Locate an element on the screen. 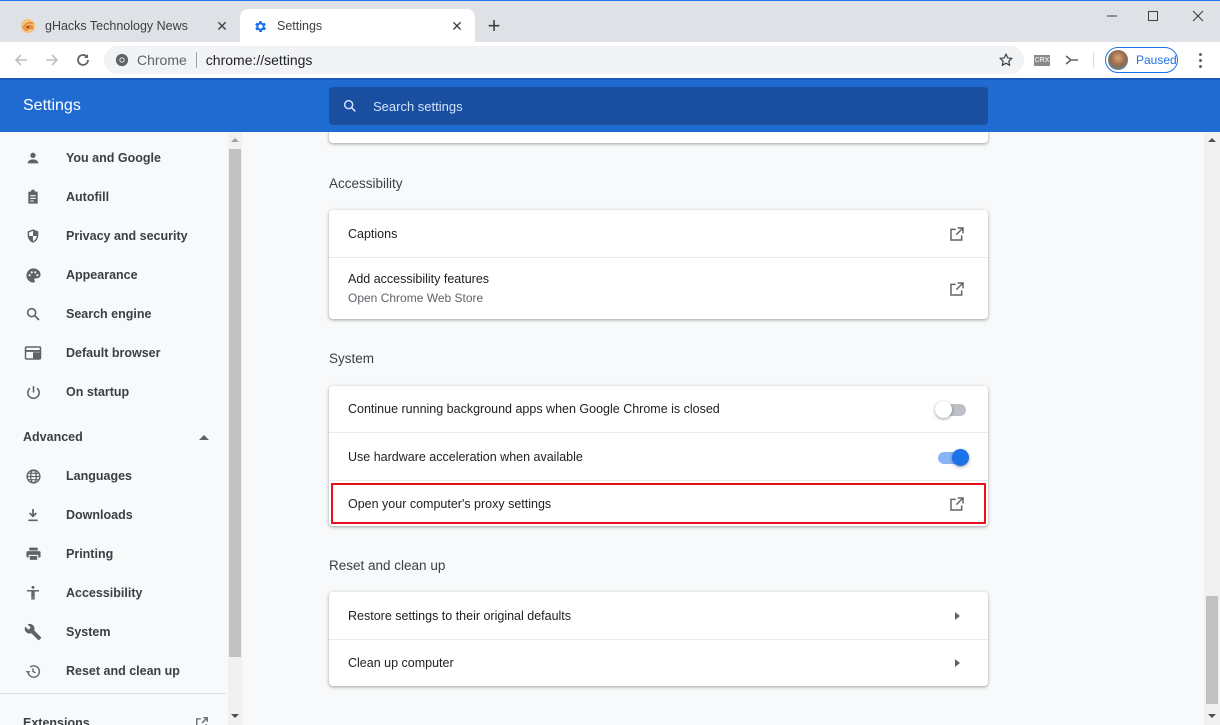 The height and width of the screenshot is (725, 1220). sidebar-item-appearance: Appearance is located at coordinates (114, 275).